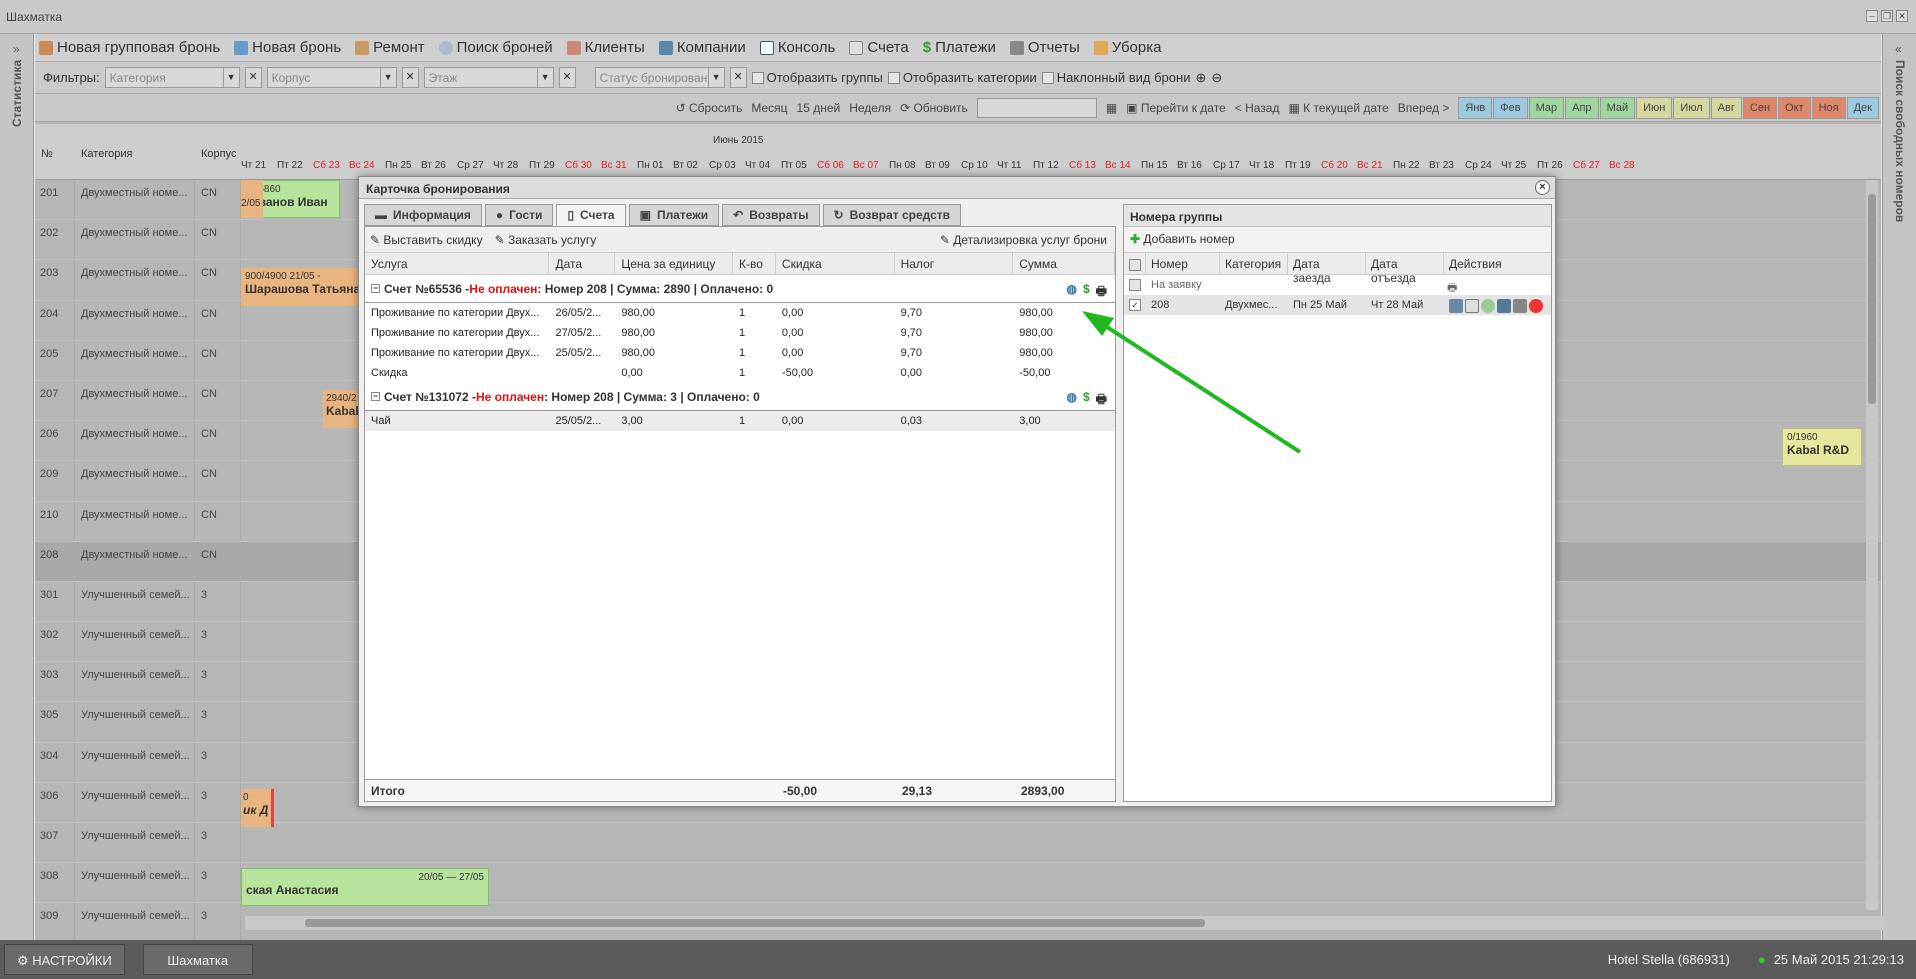  I want to click on annotation-arrow, so click(1192, 382).